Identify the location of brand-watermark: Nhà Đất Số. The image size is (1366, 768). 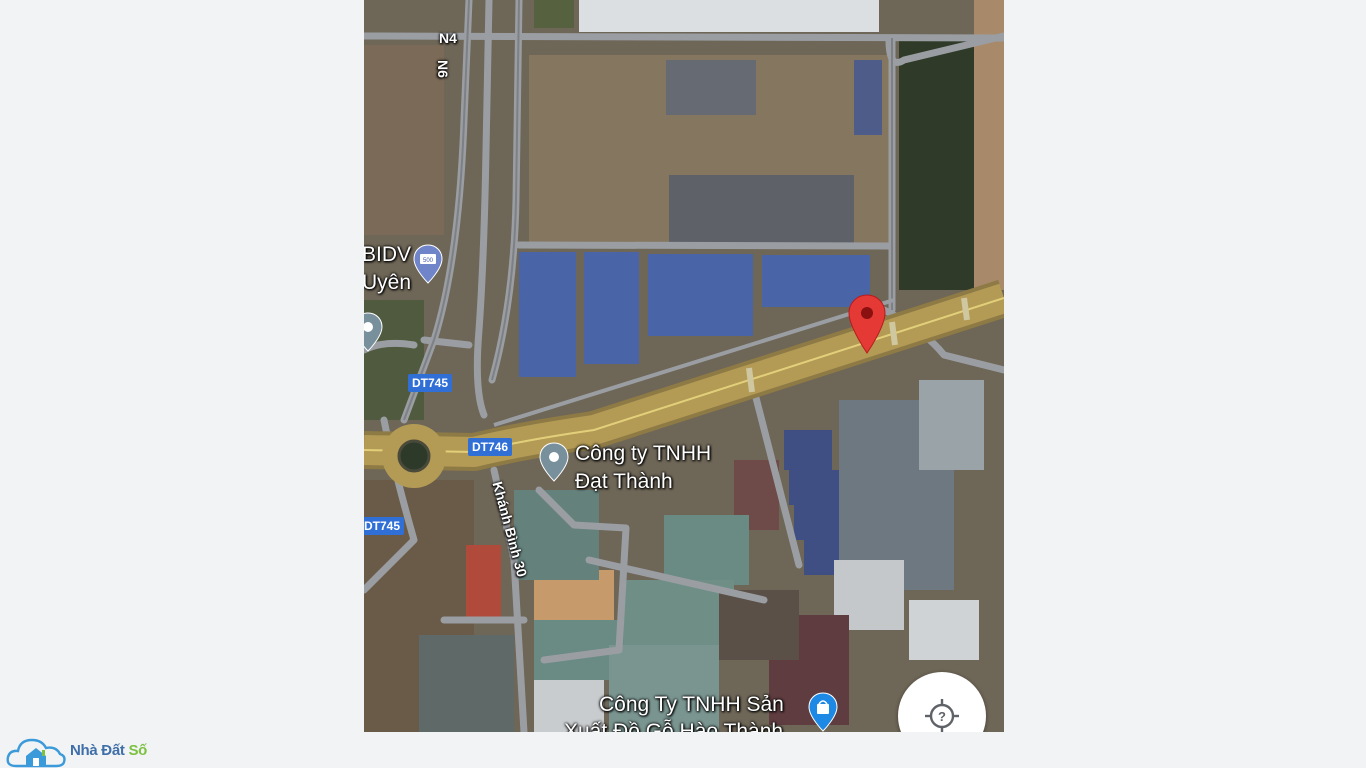
(76, 750).